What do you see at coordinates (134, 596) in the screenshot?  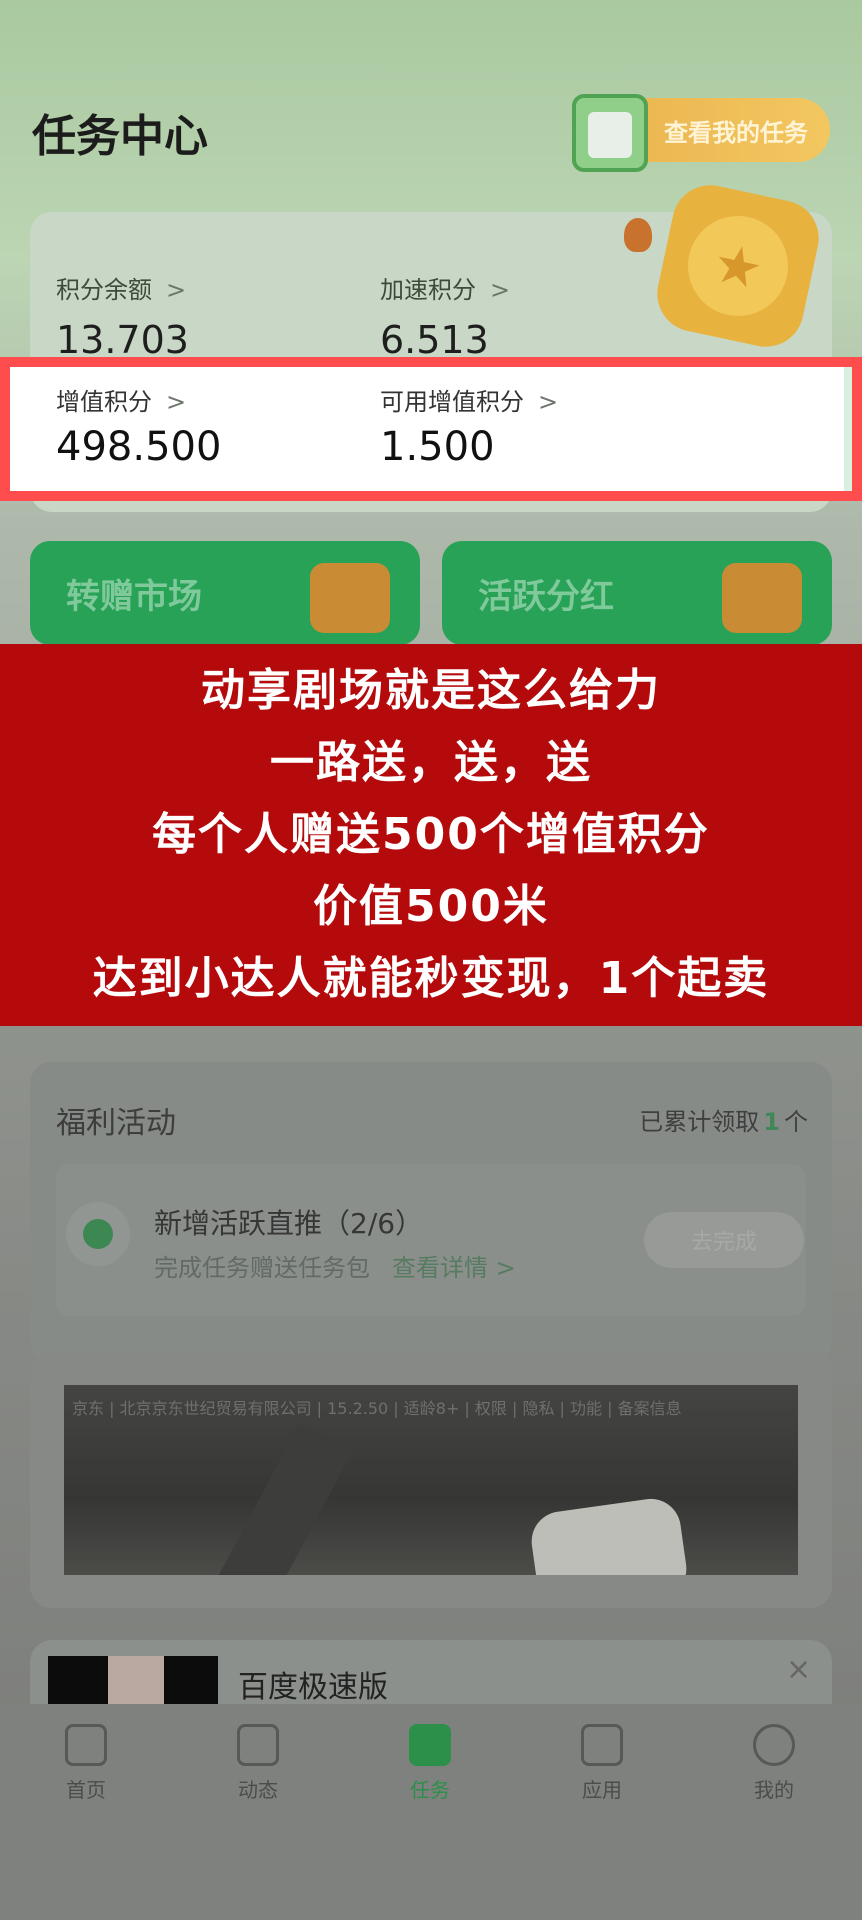 I see `transfer-market-label: 转赠市场` at bounding box center [134, 596].